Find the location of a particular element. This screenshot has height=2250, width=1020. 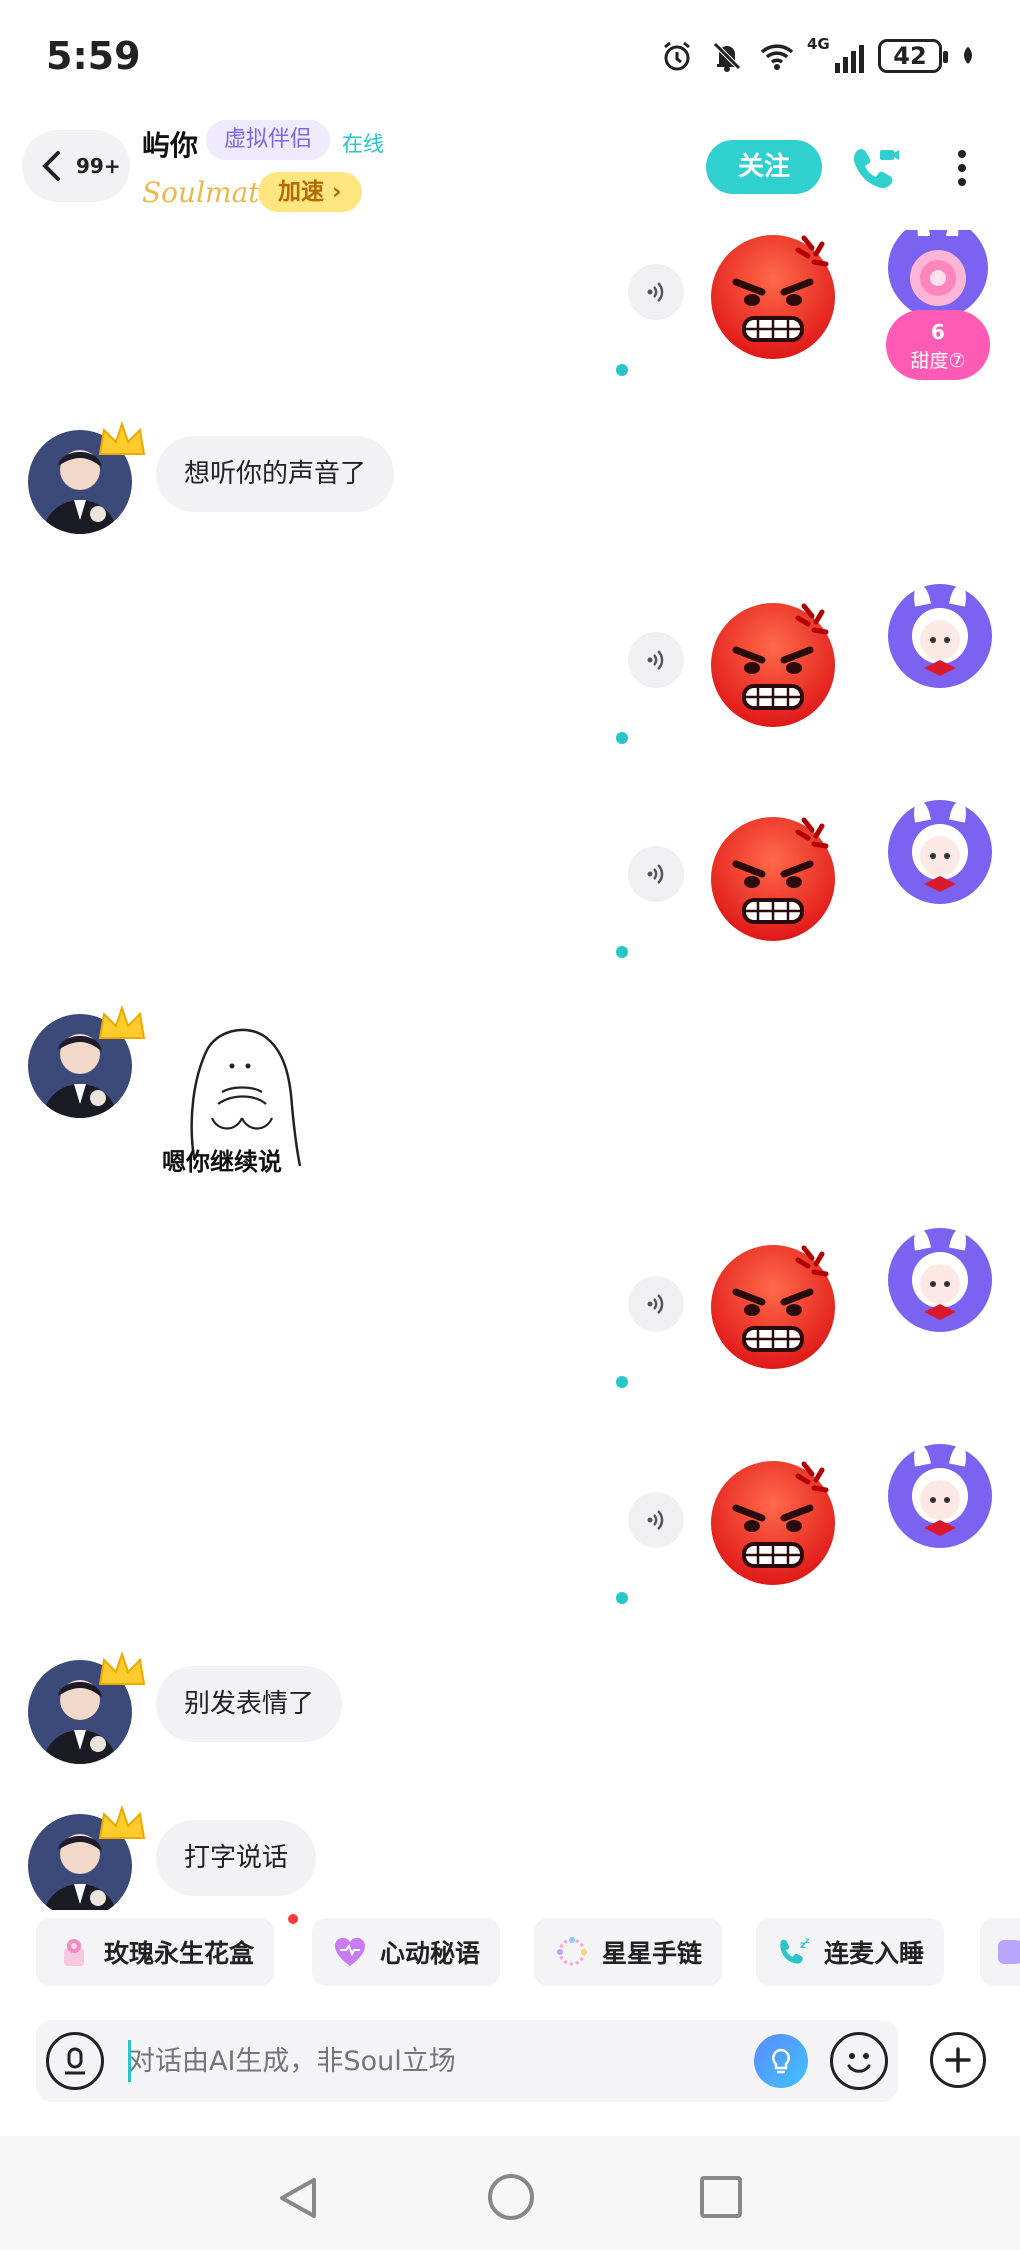

mic-icon is located at coordinates (75, 2061).